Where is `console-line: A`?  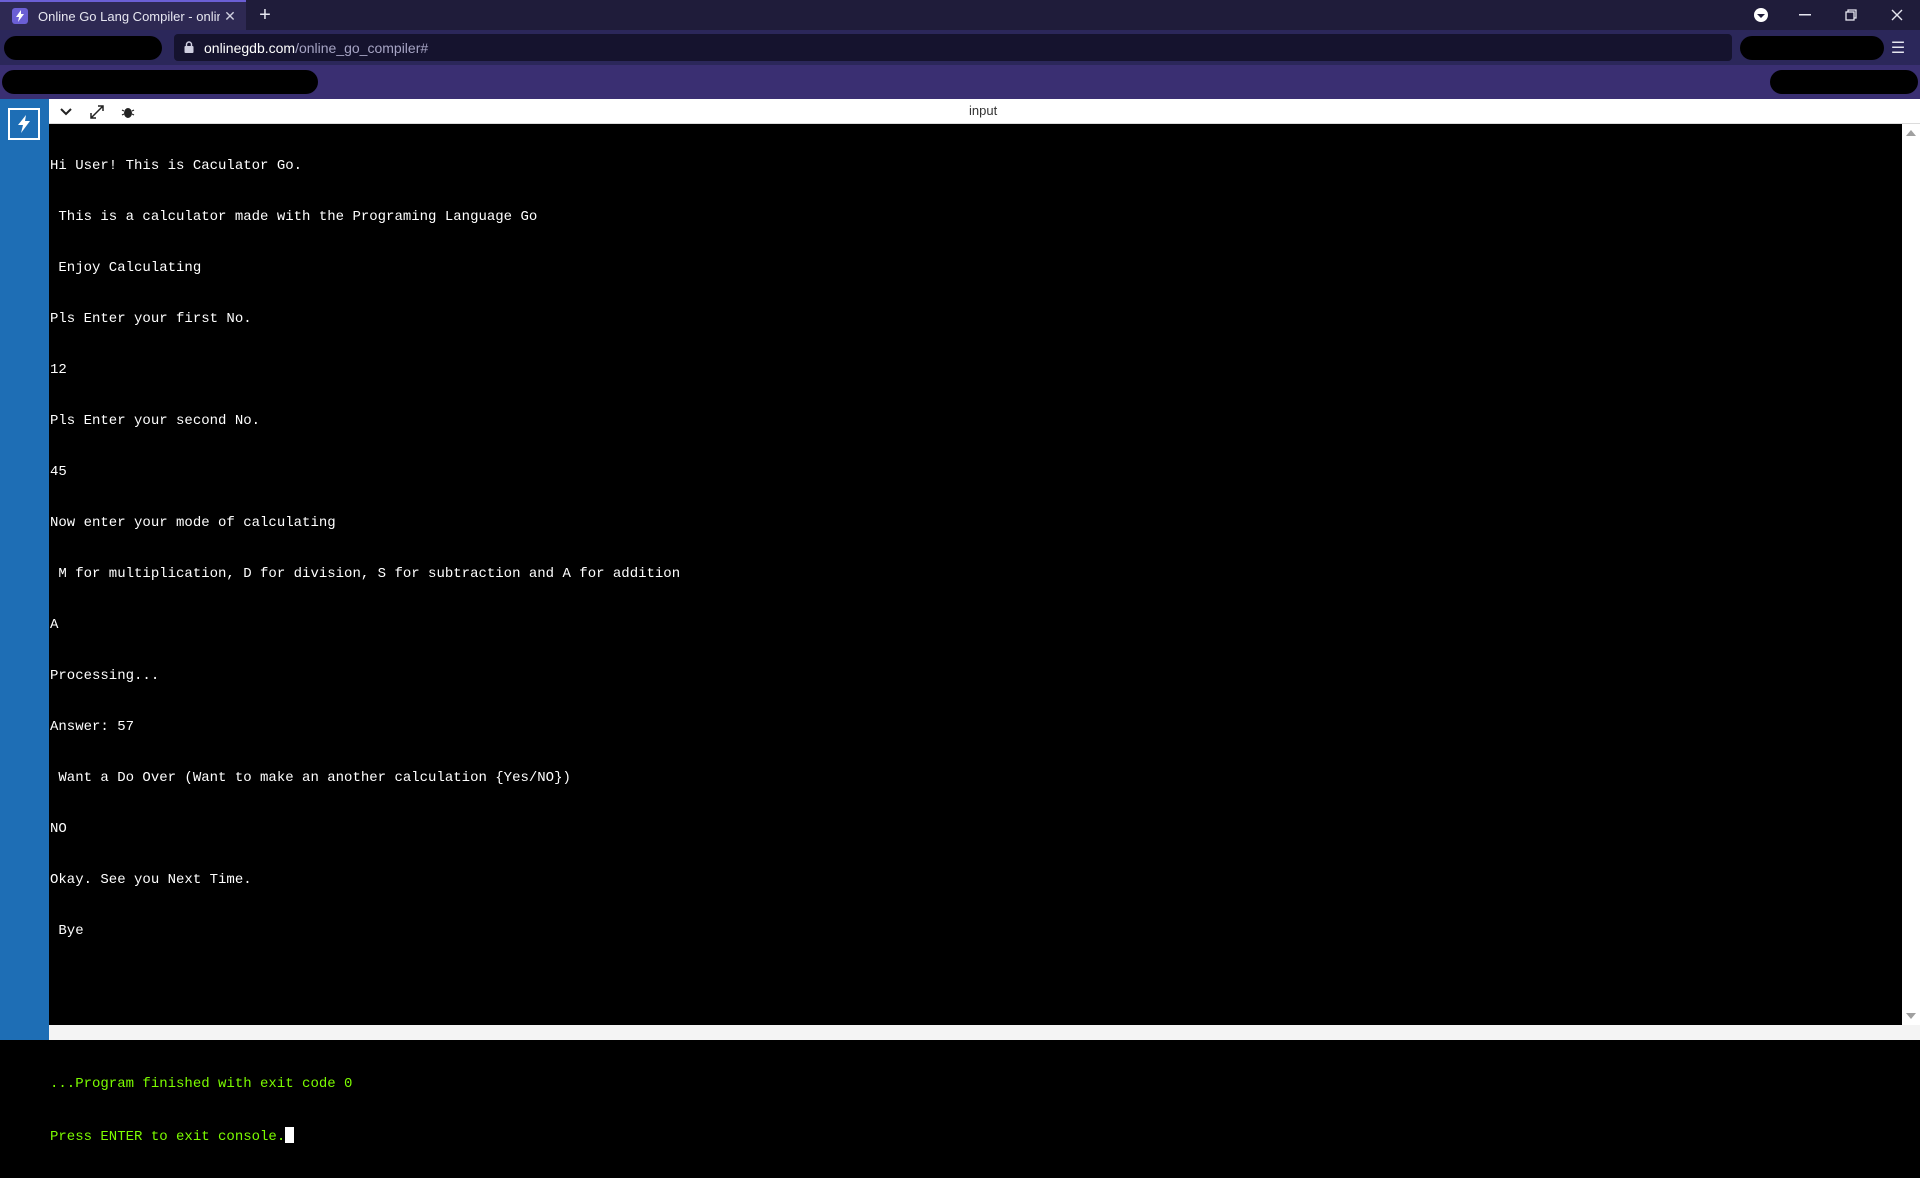
console-line: A is located at coordinates (54, 625).